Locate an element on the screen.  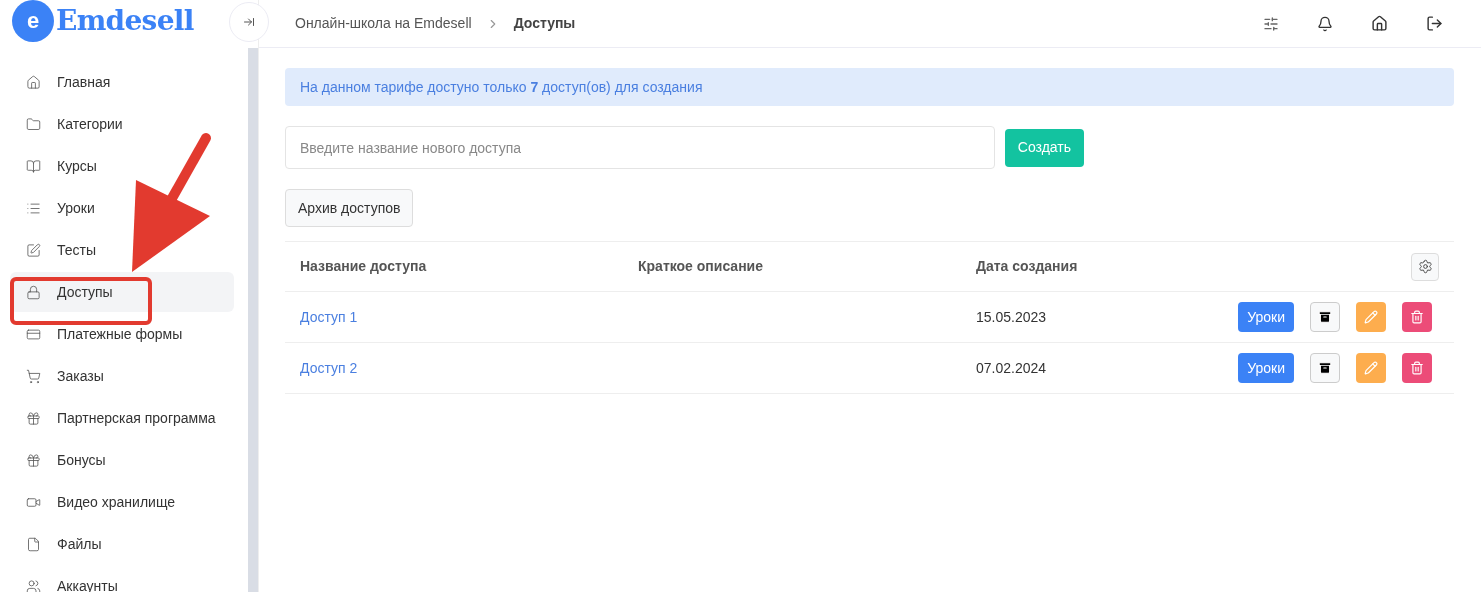
gear-icon is located at coordinates (1425, 266).